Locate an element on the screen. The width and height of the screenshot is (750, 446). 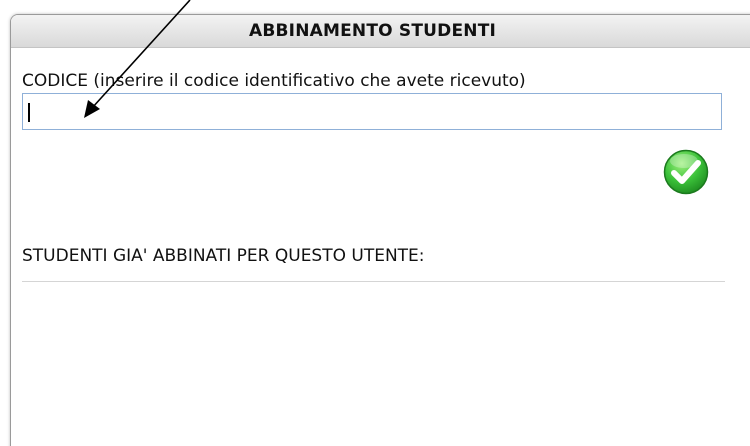
dialog-title: ABBINAMENTO STUDENTI is located at coordinates (373, 31).